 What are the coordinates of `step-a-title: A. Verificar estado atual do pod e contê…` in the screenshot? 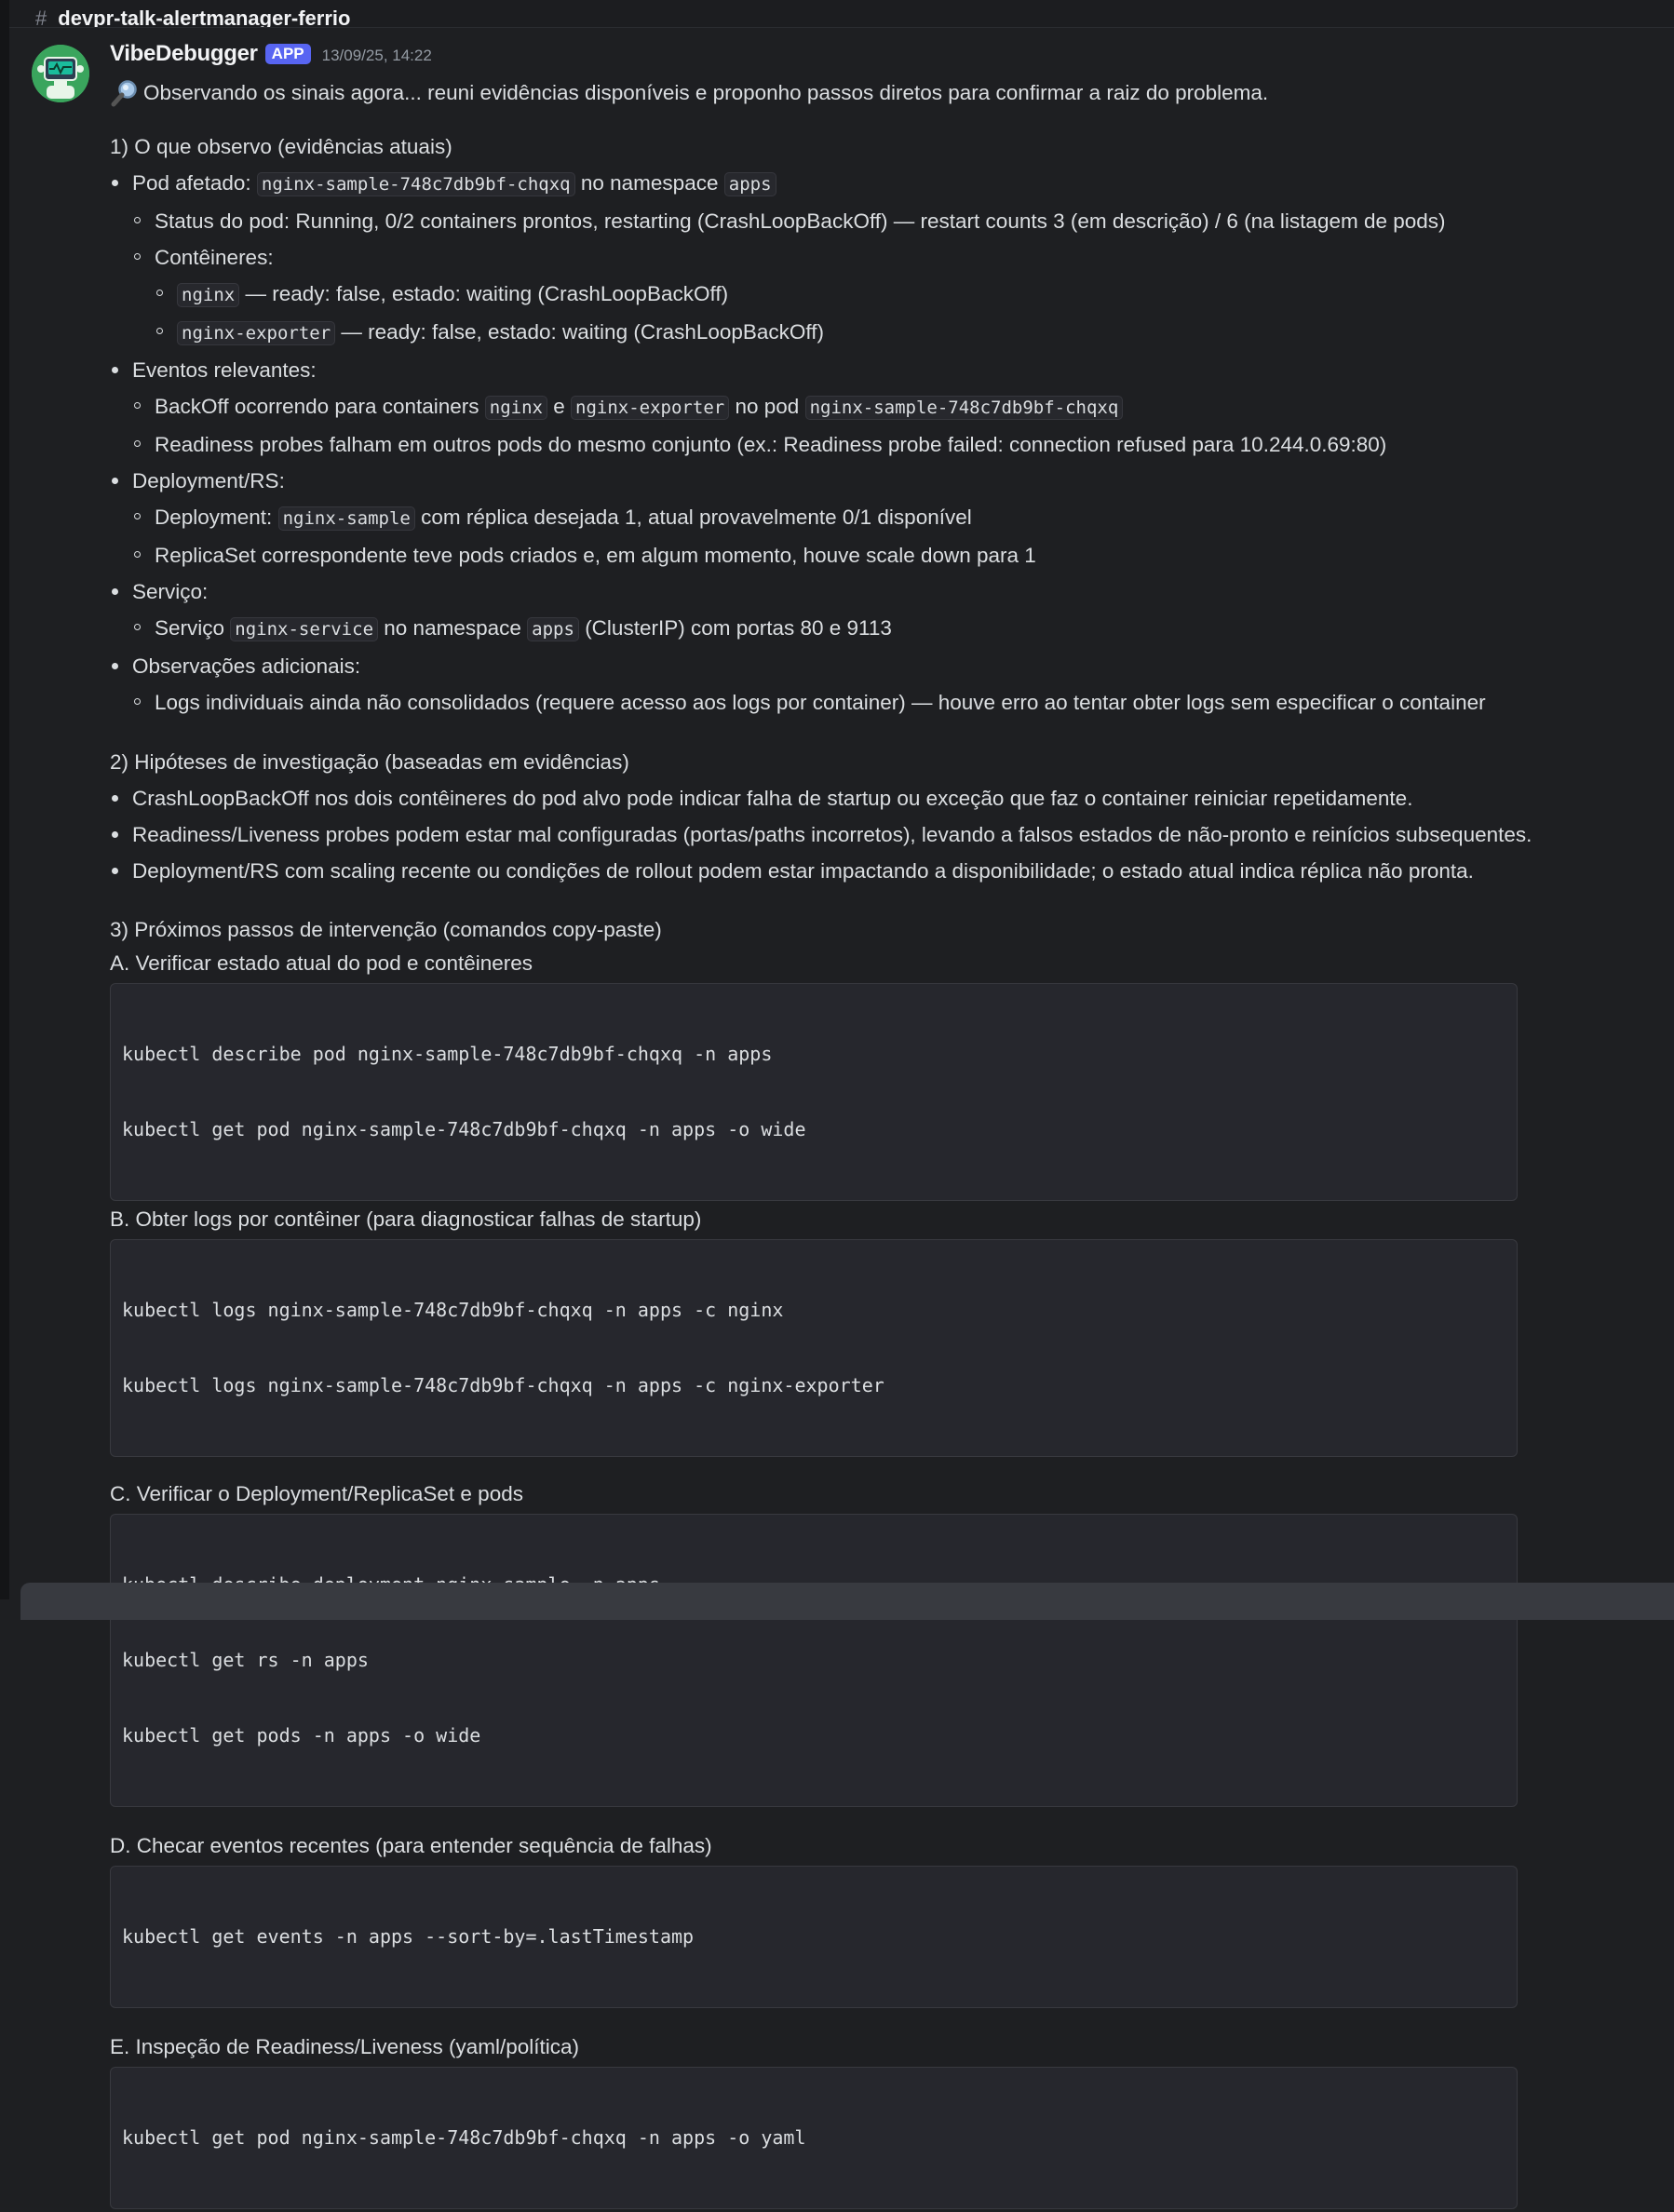 It's located at (321, 963).